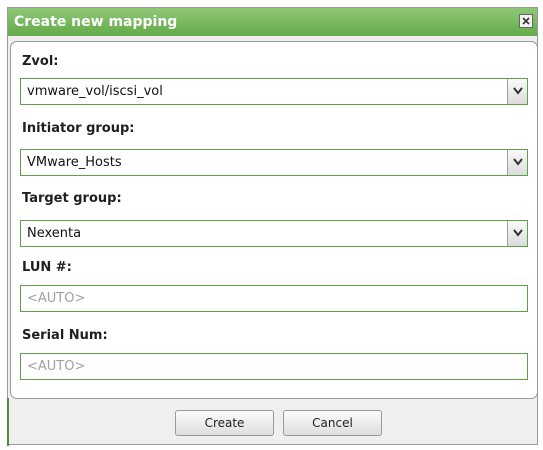 This screenshot has width=543, height=450. Describe the element at coordinates (332, 423) in the screenshot. I see `cancel-button: Cancel` at that location.